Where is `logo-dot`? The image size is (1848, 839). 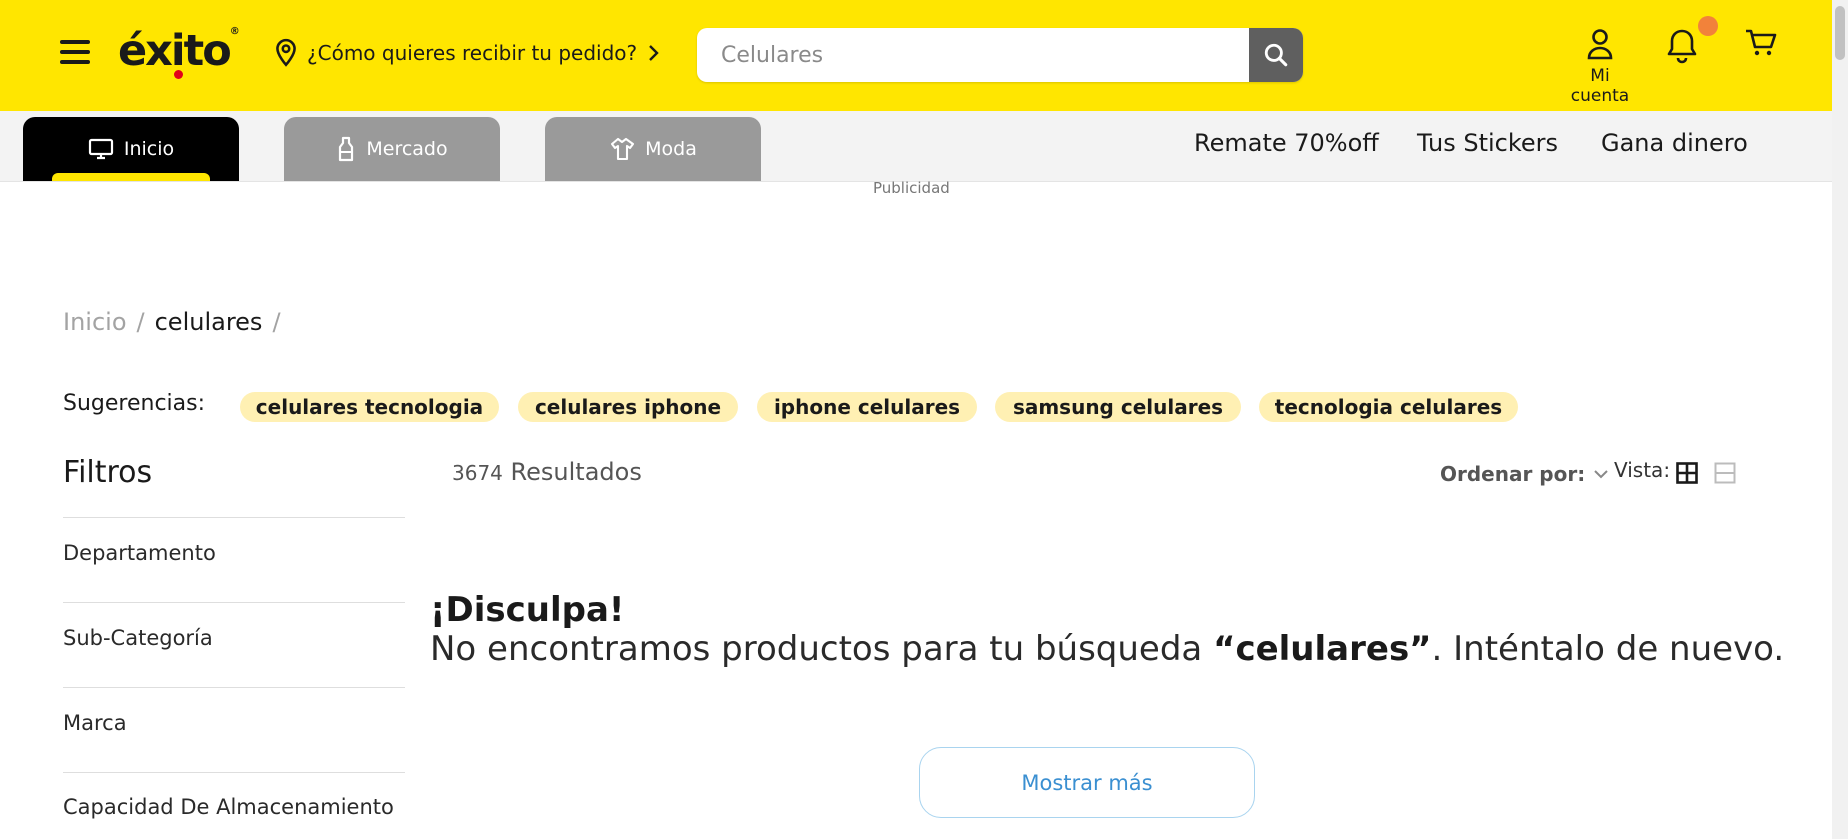 logo-dot is located at coordinates (178, 74).